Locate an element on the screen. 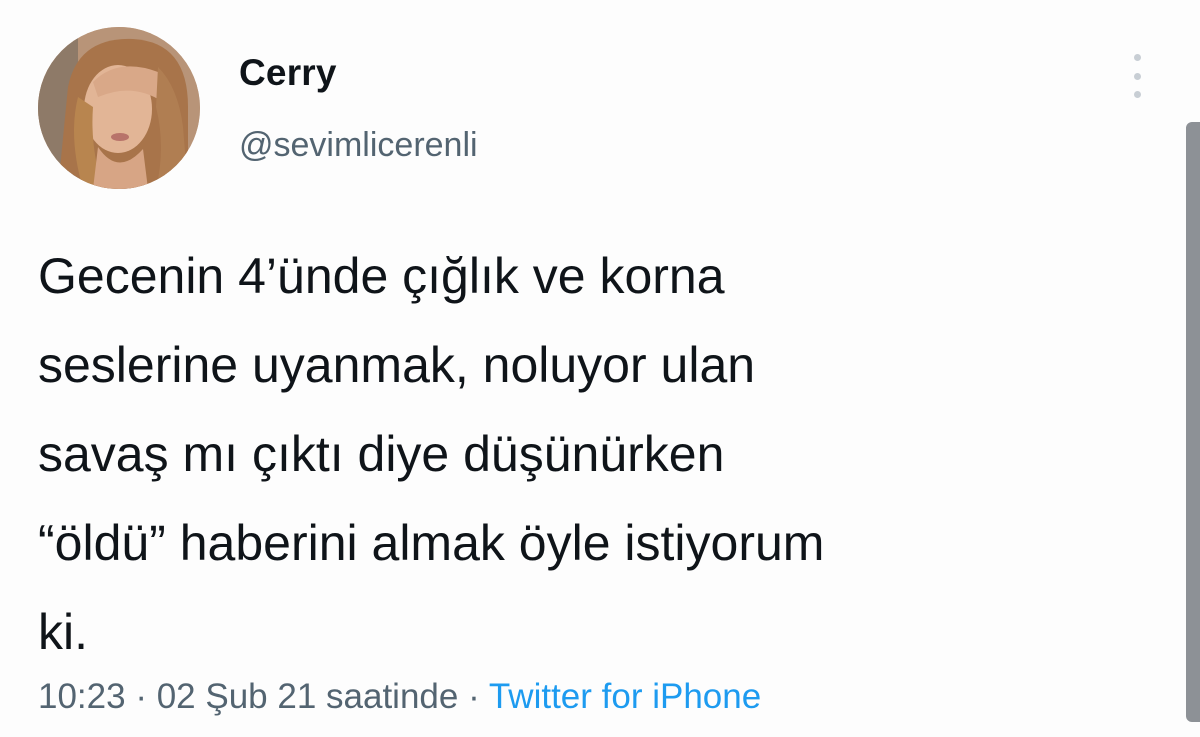 The height and width of the screenshot is (737, 1200). author-display-name: Cerry is located at coordinates (288, 73).